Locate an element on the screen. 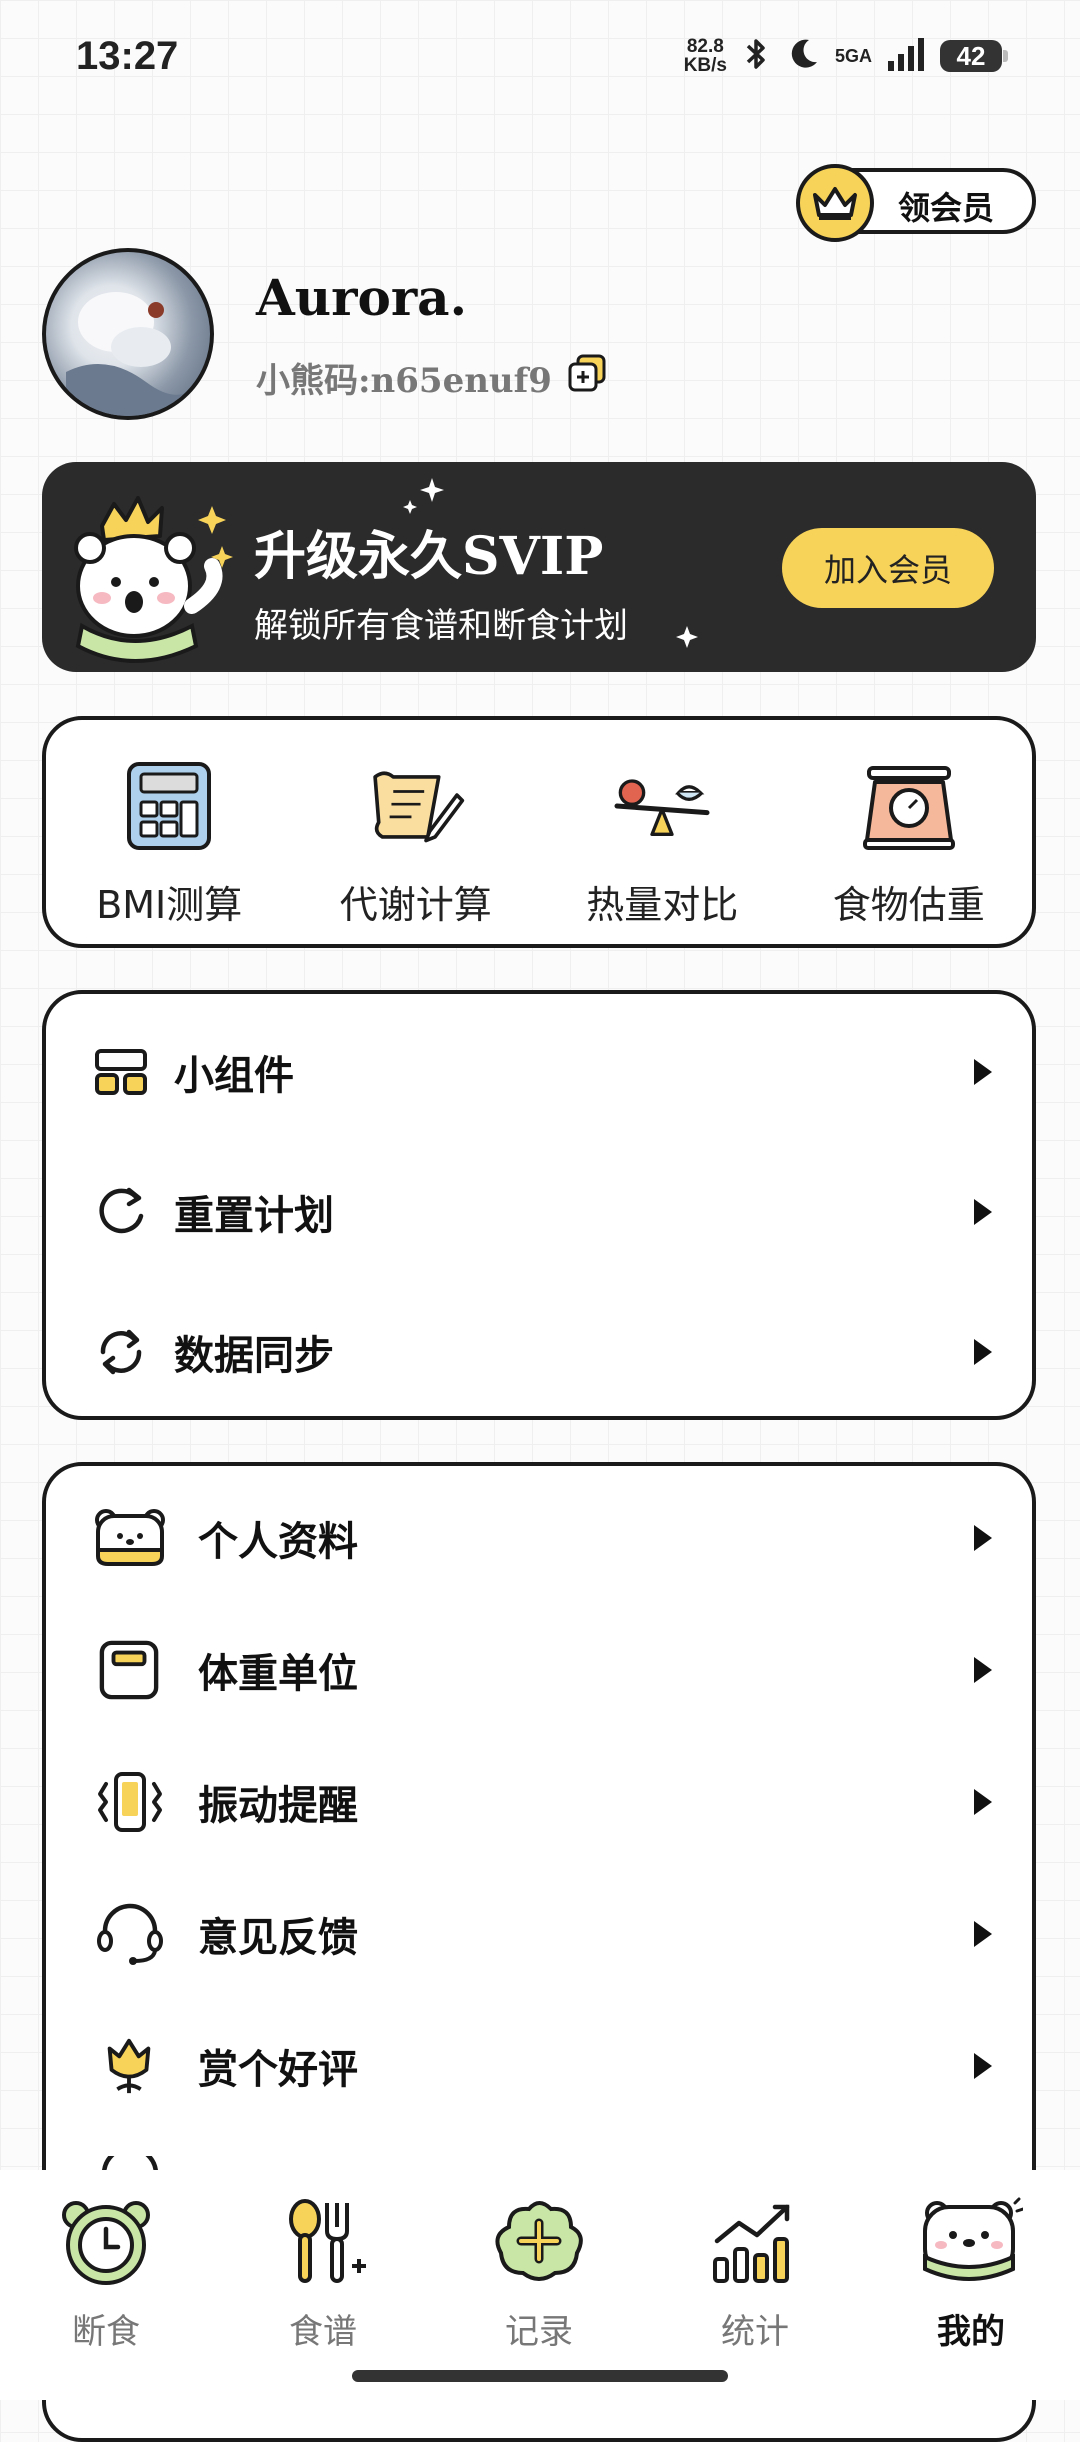 Image resolution: width=1080 pixels, height=2442 pixels. tab-record: 记录 is located at coordinates (539, 2273).